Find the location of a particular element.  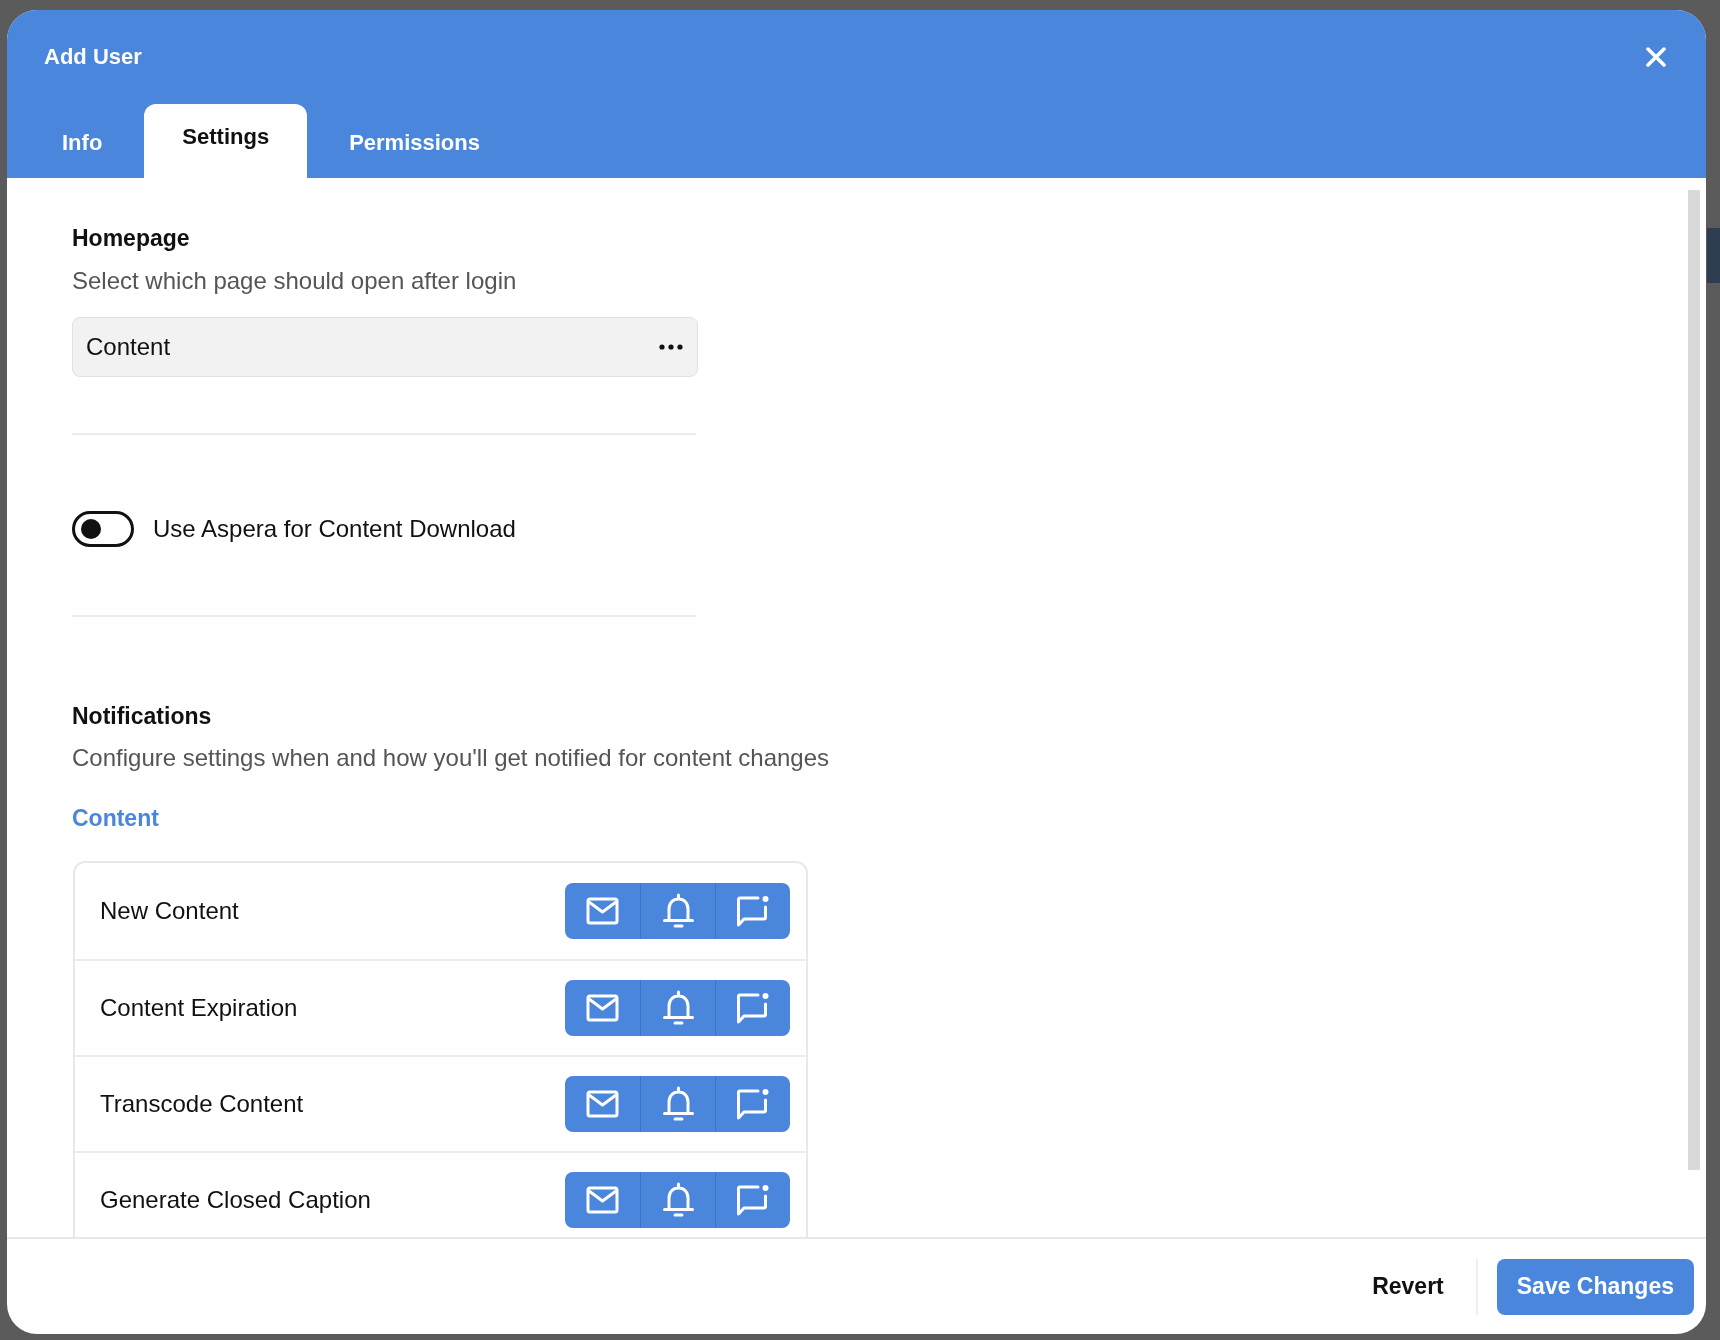

more-icon is located at coordinates (671, 347).